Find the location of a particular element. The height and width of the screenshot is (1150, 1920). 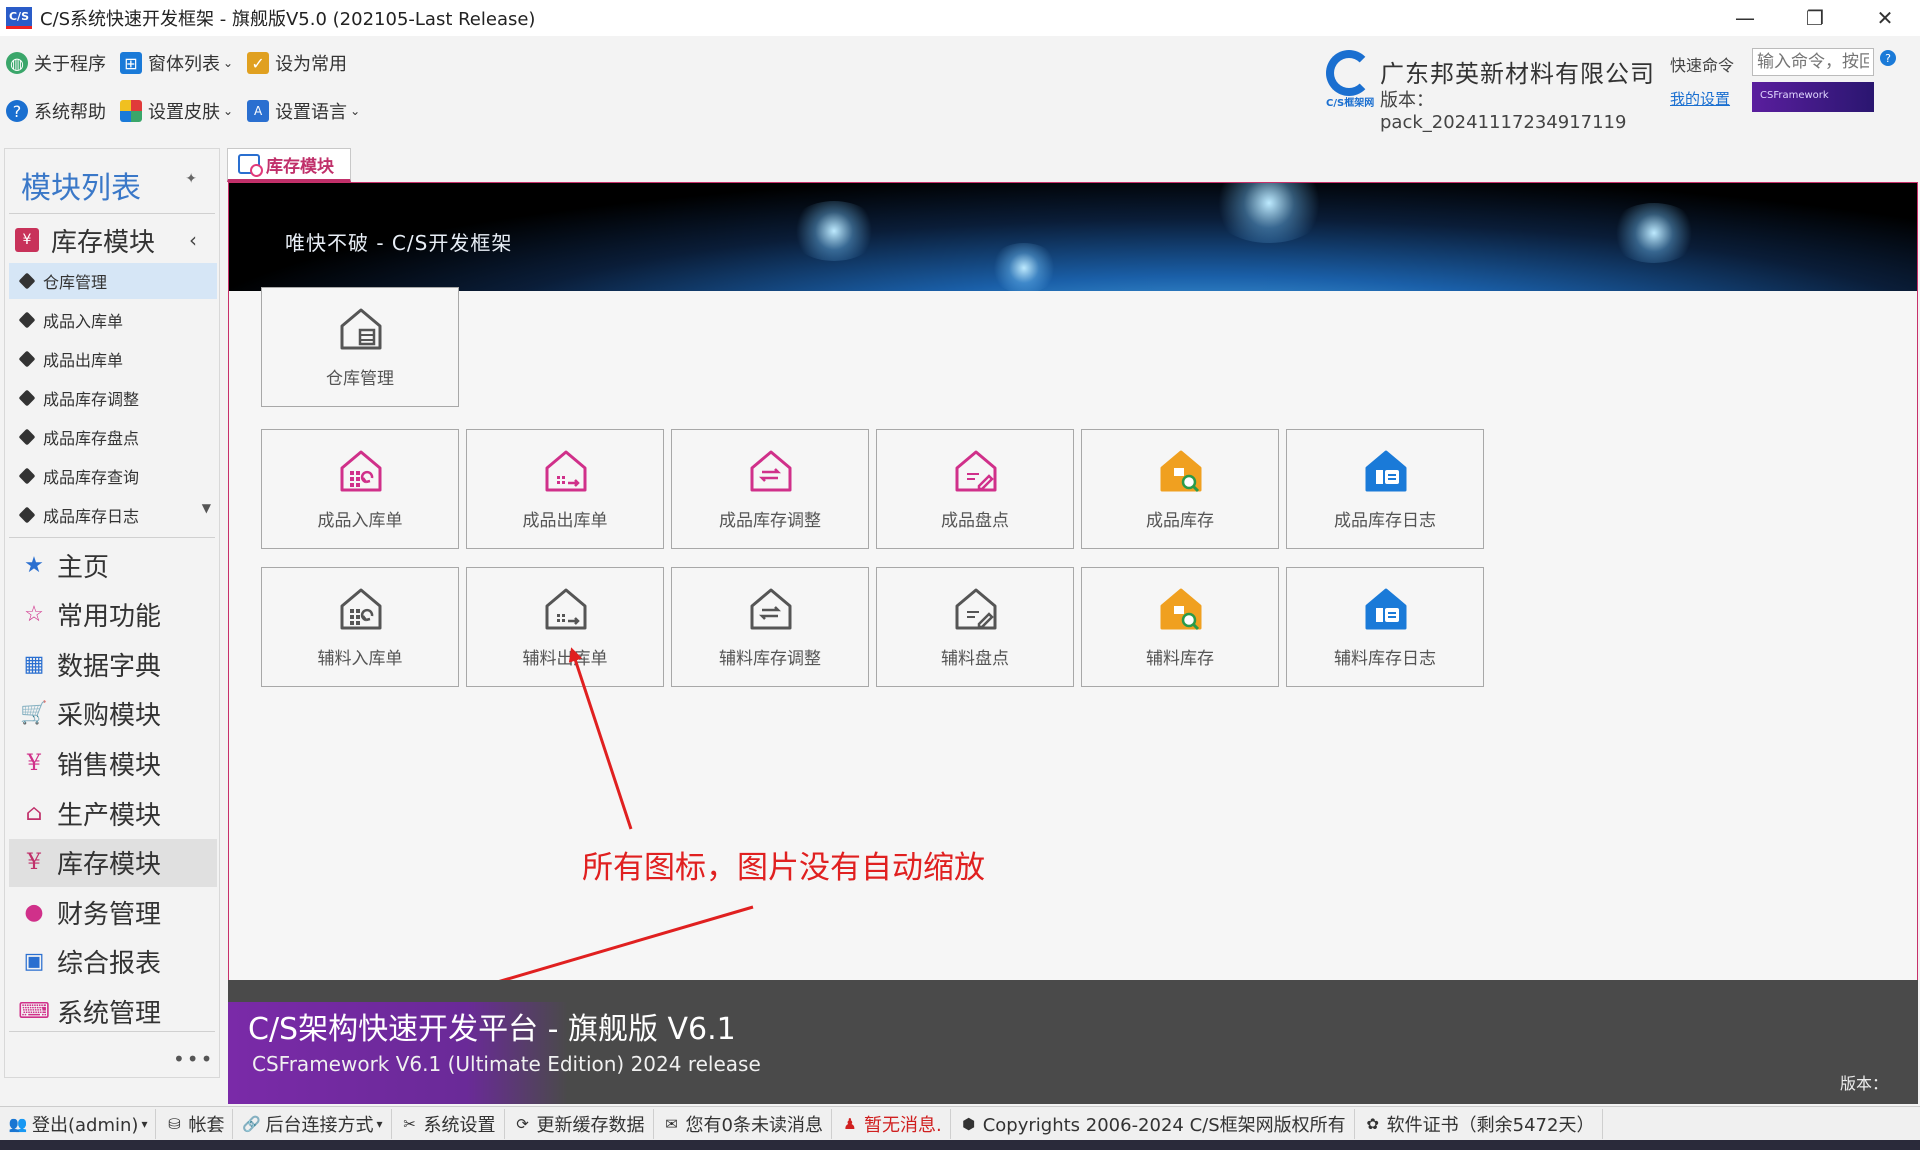

module-tile: 辅料盘点 is located at coordinates (975, 627).